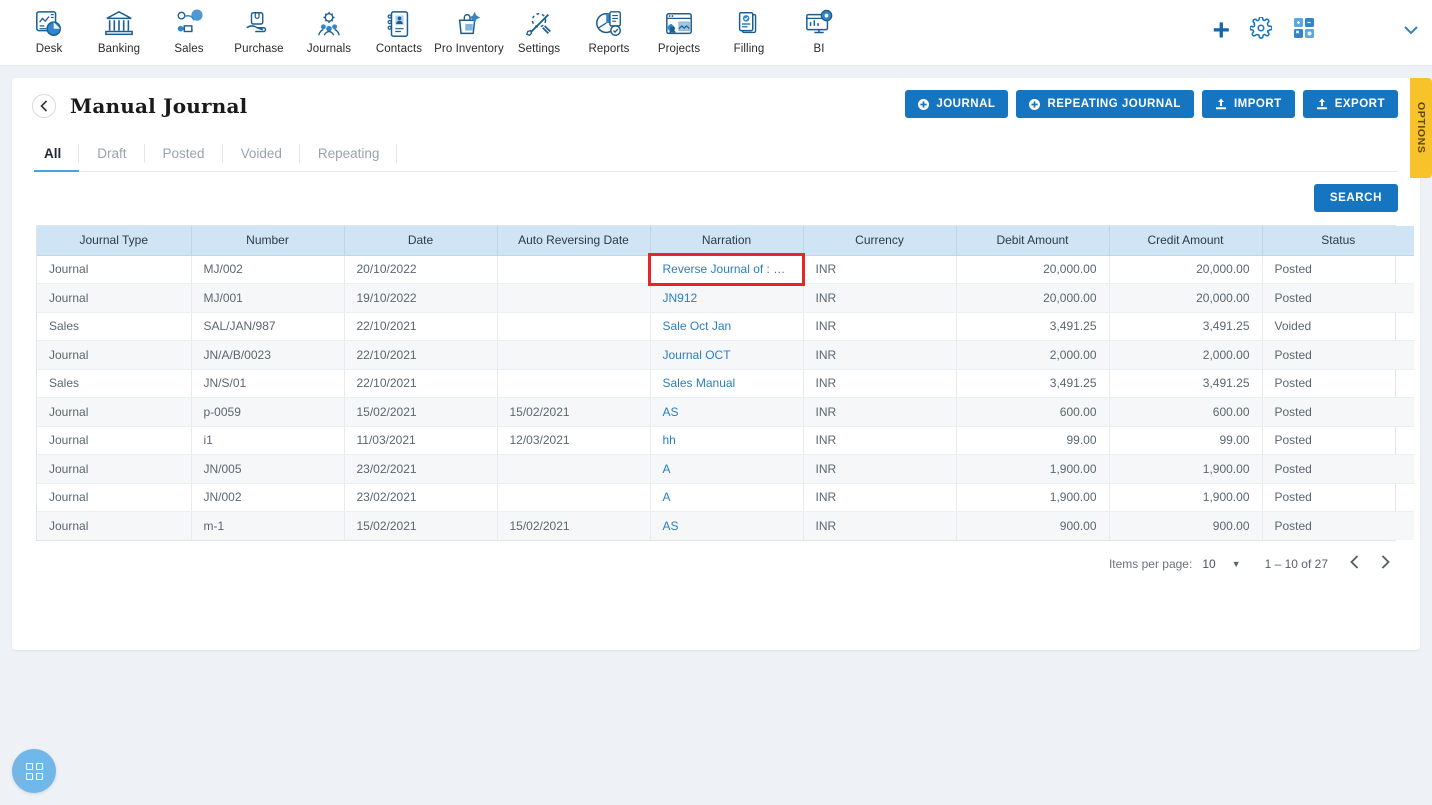 This screenshot has width=1432, height=805. I want to click on cell-narration: Sales Manual, so click(727, 383).